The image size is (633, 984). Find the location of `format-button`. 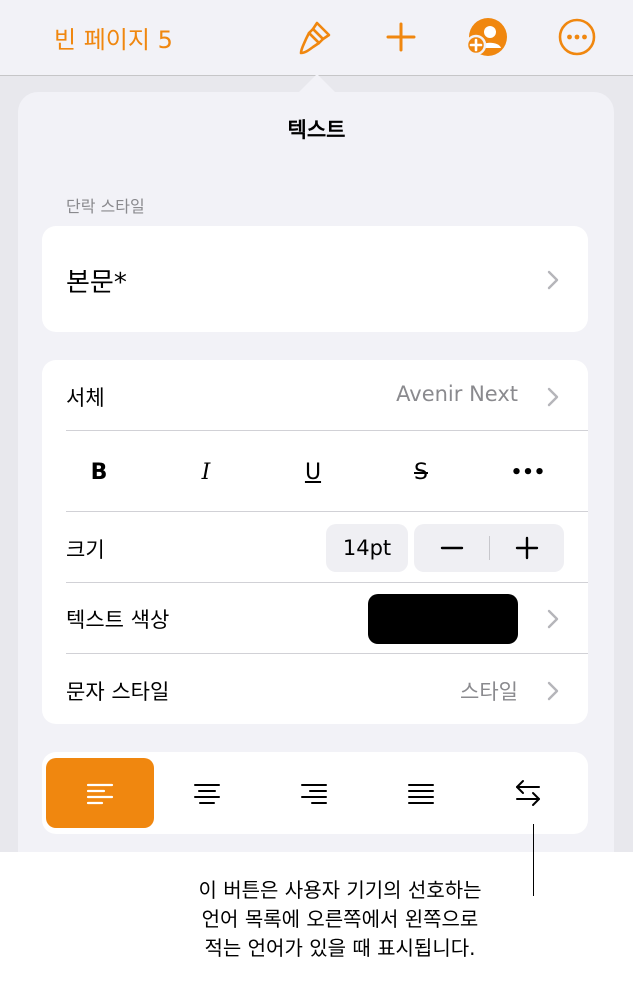

format-button is located at coordinates (315, 37).